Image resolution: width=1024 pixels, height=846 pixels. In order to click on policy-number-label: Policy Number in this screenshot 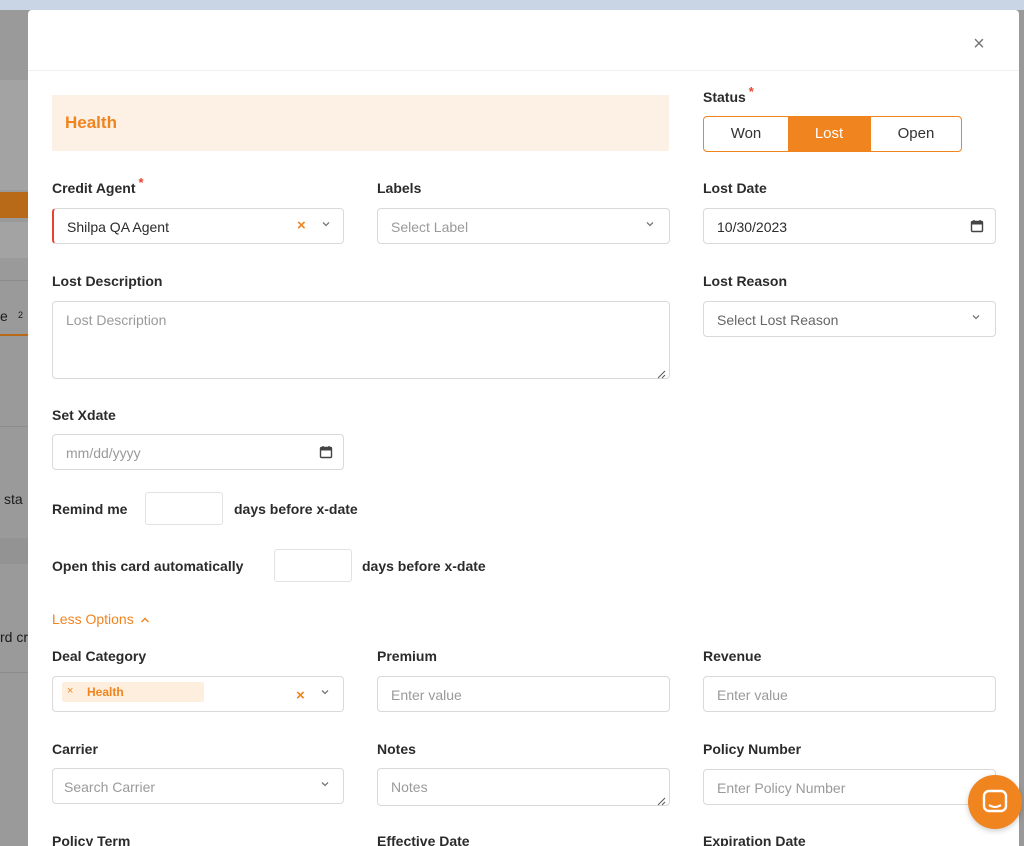, I will do `click(752, 749)`.